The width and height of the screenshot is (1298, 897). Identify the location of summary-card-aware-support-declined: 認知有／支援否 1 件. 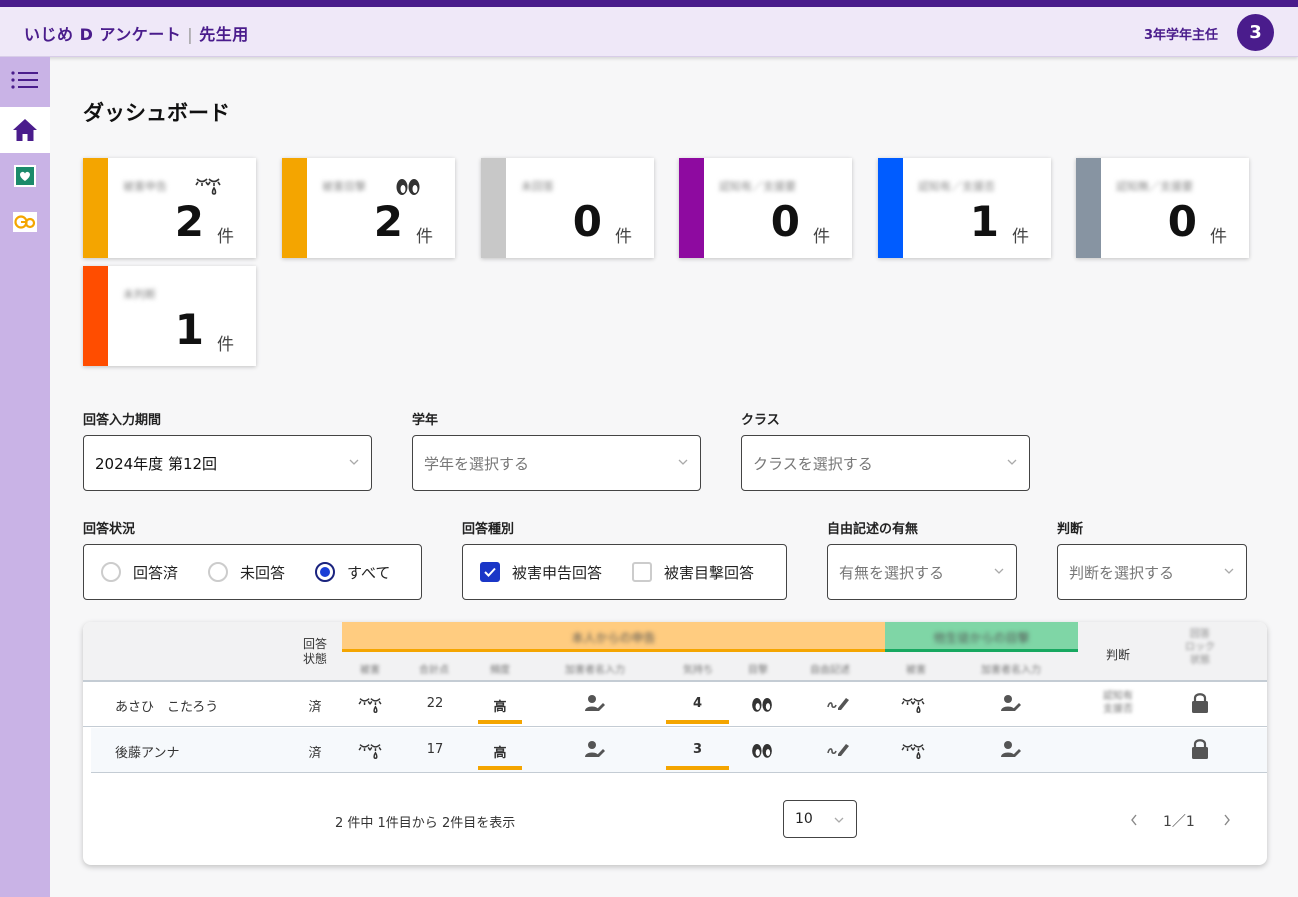
(964, 208).